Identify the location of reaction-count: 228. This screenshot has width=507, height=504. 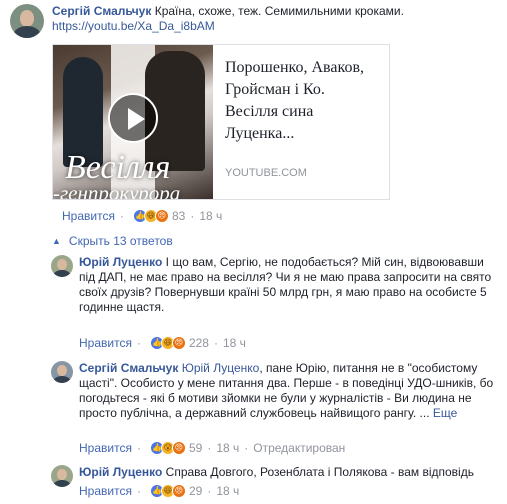
(198, 343).